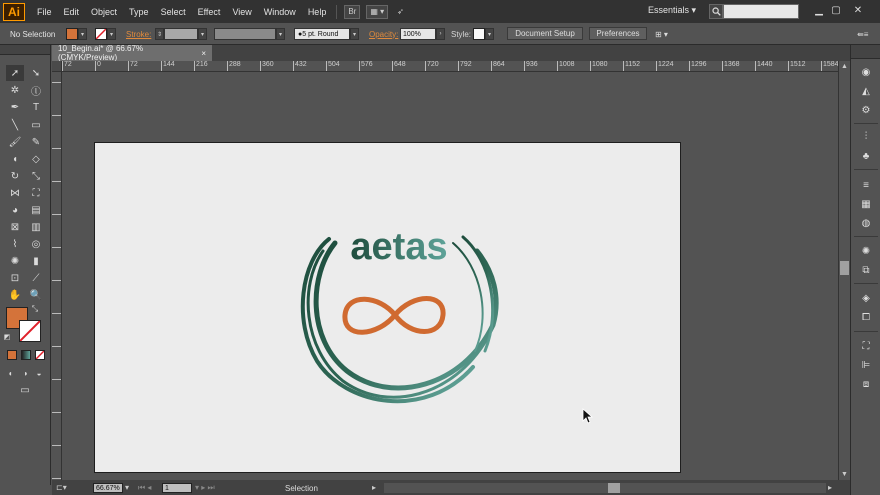  What do you see at coordinates (866, 204) in the screenshot?
I see `gradient-panel-icon: ▦` at bounding box center [866, 204].